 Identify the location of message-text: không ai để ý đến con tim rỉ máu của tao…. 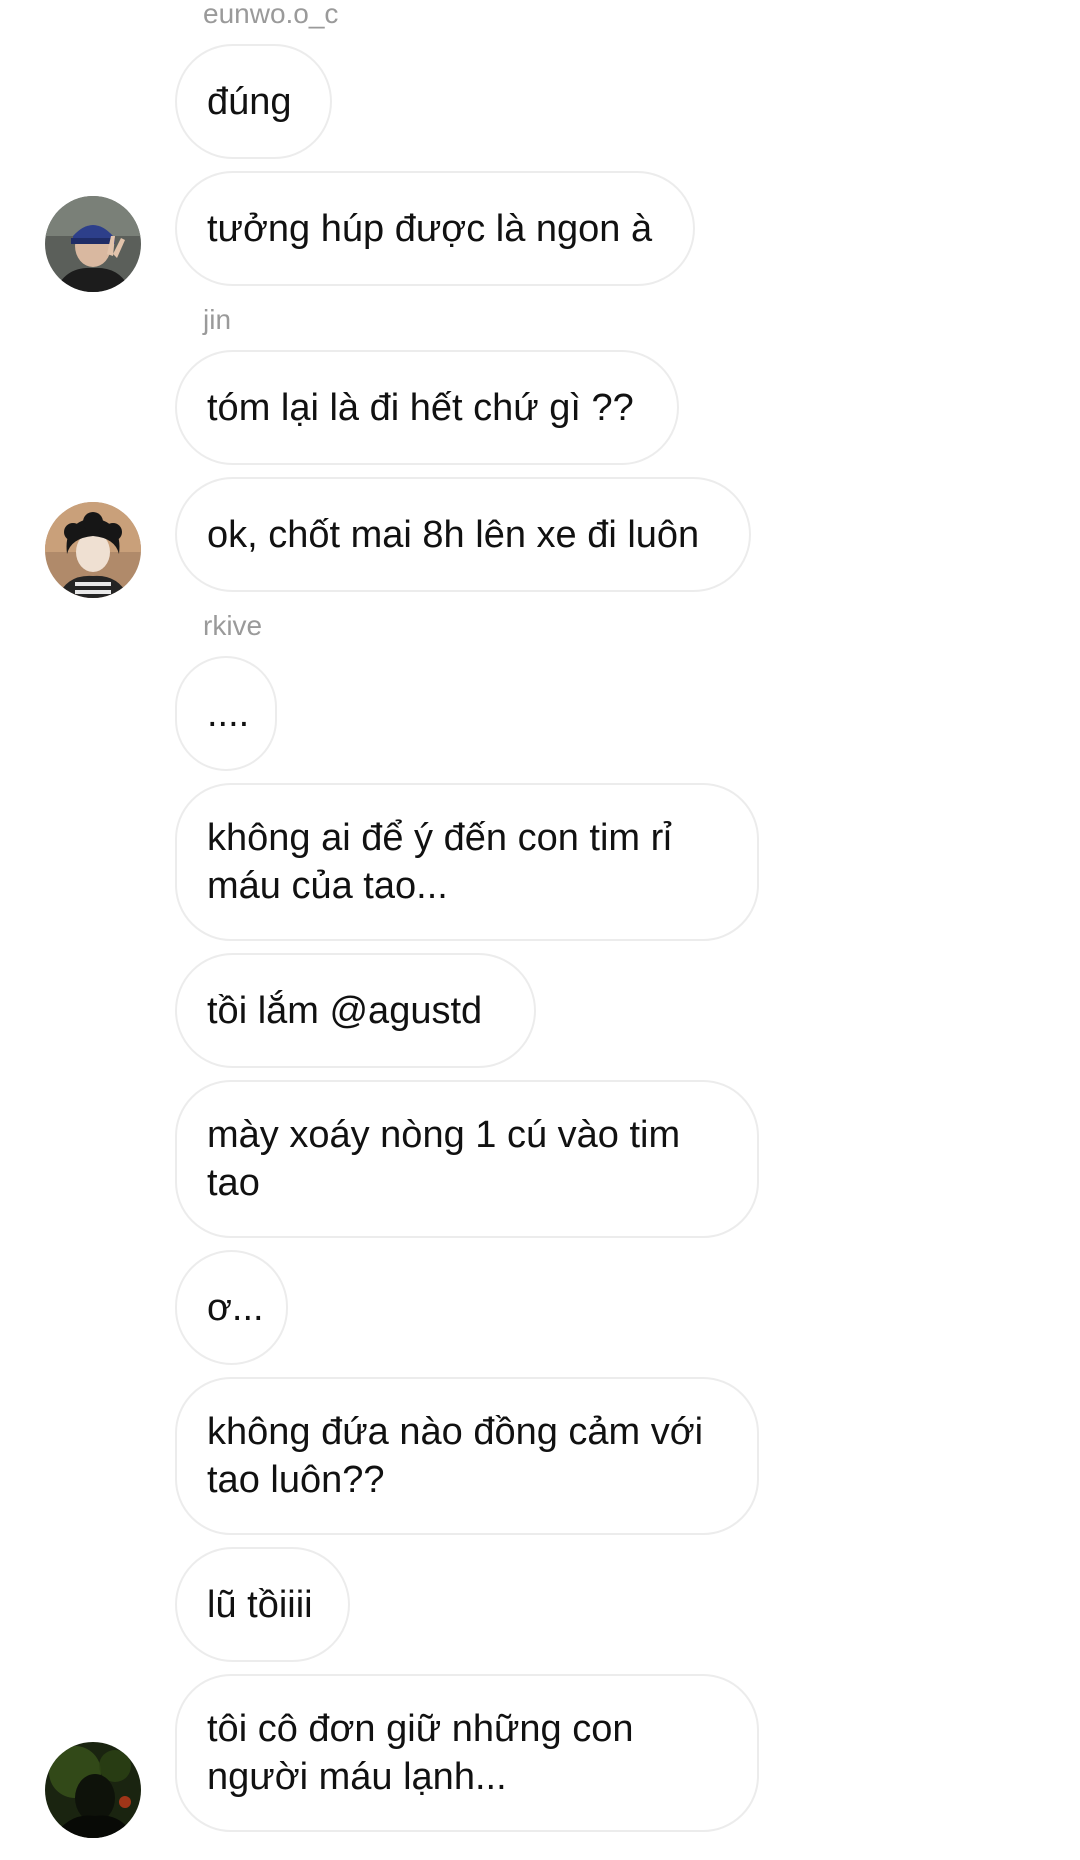
(439, 862).